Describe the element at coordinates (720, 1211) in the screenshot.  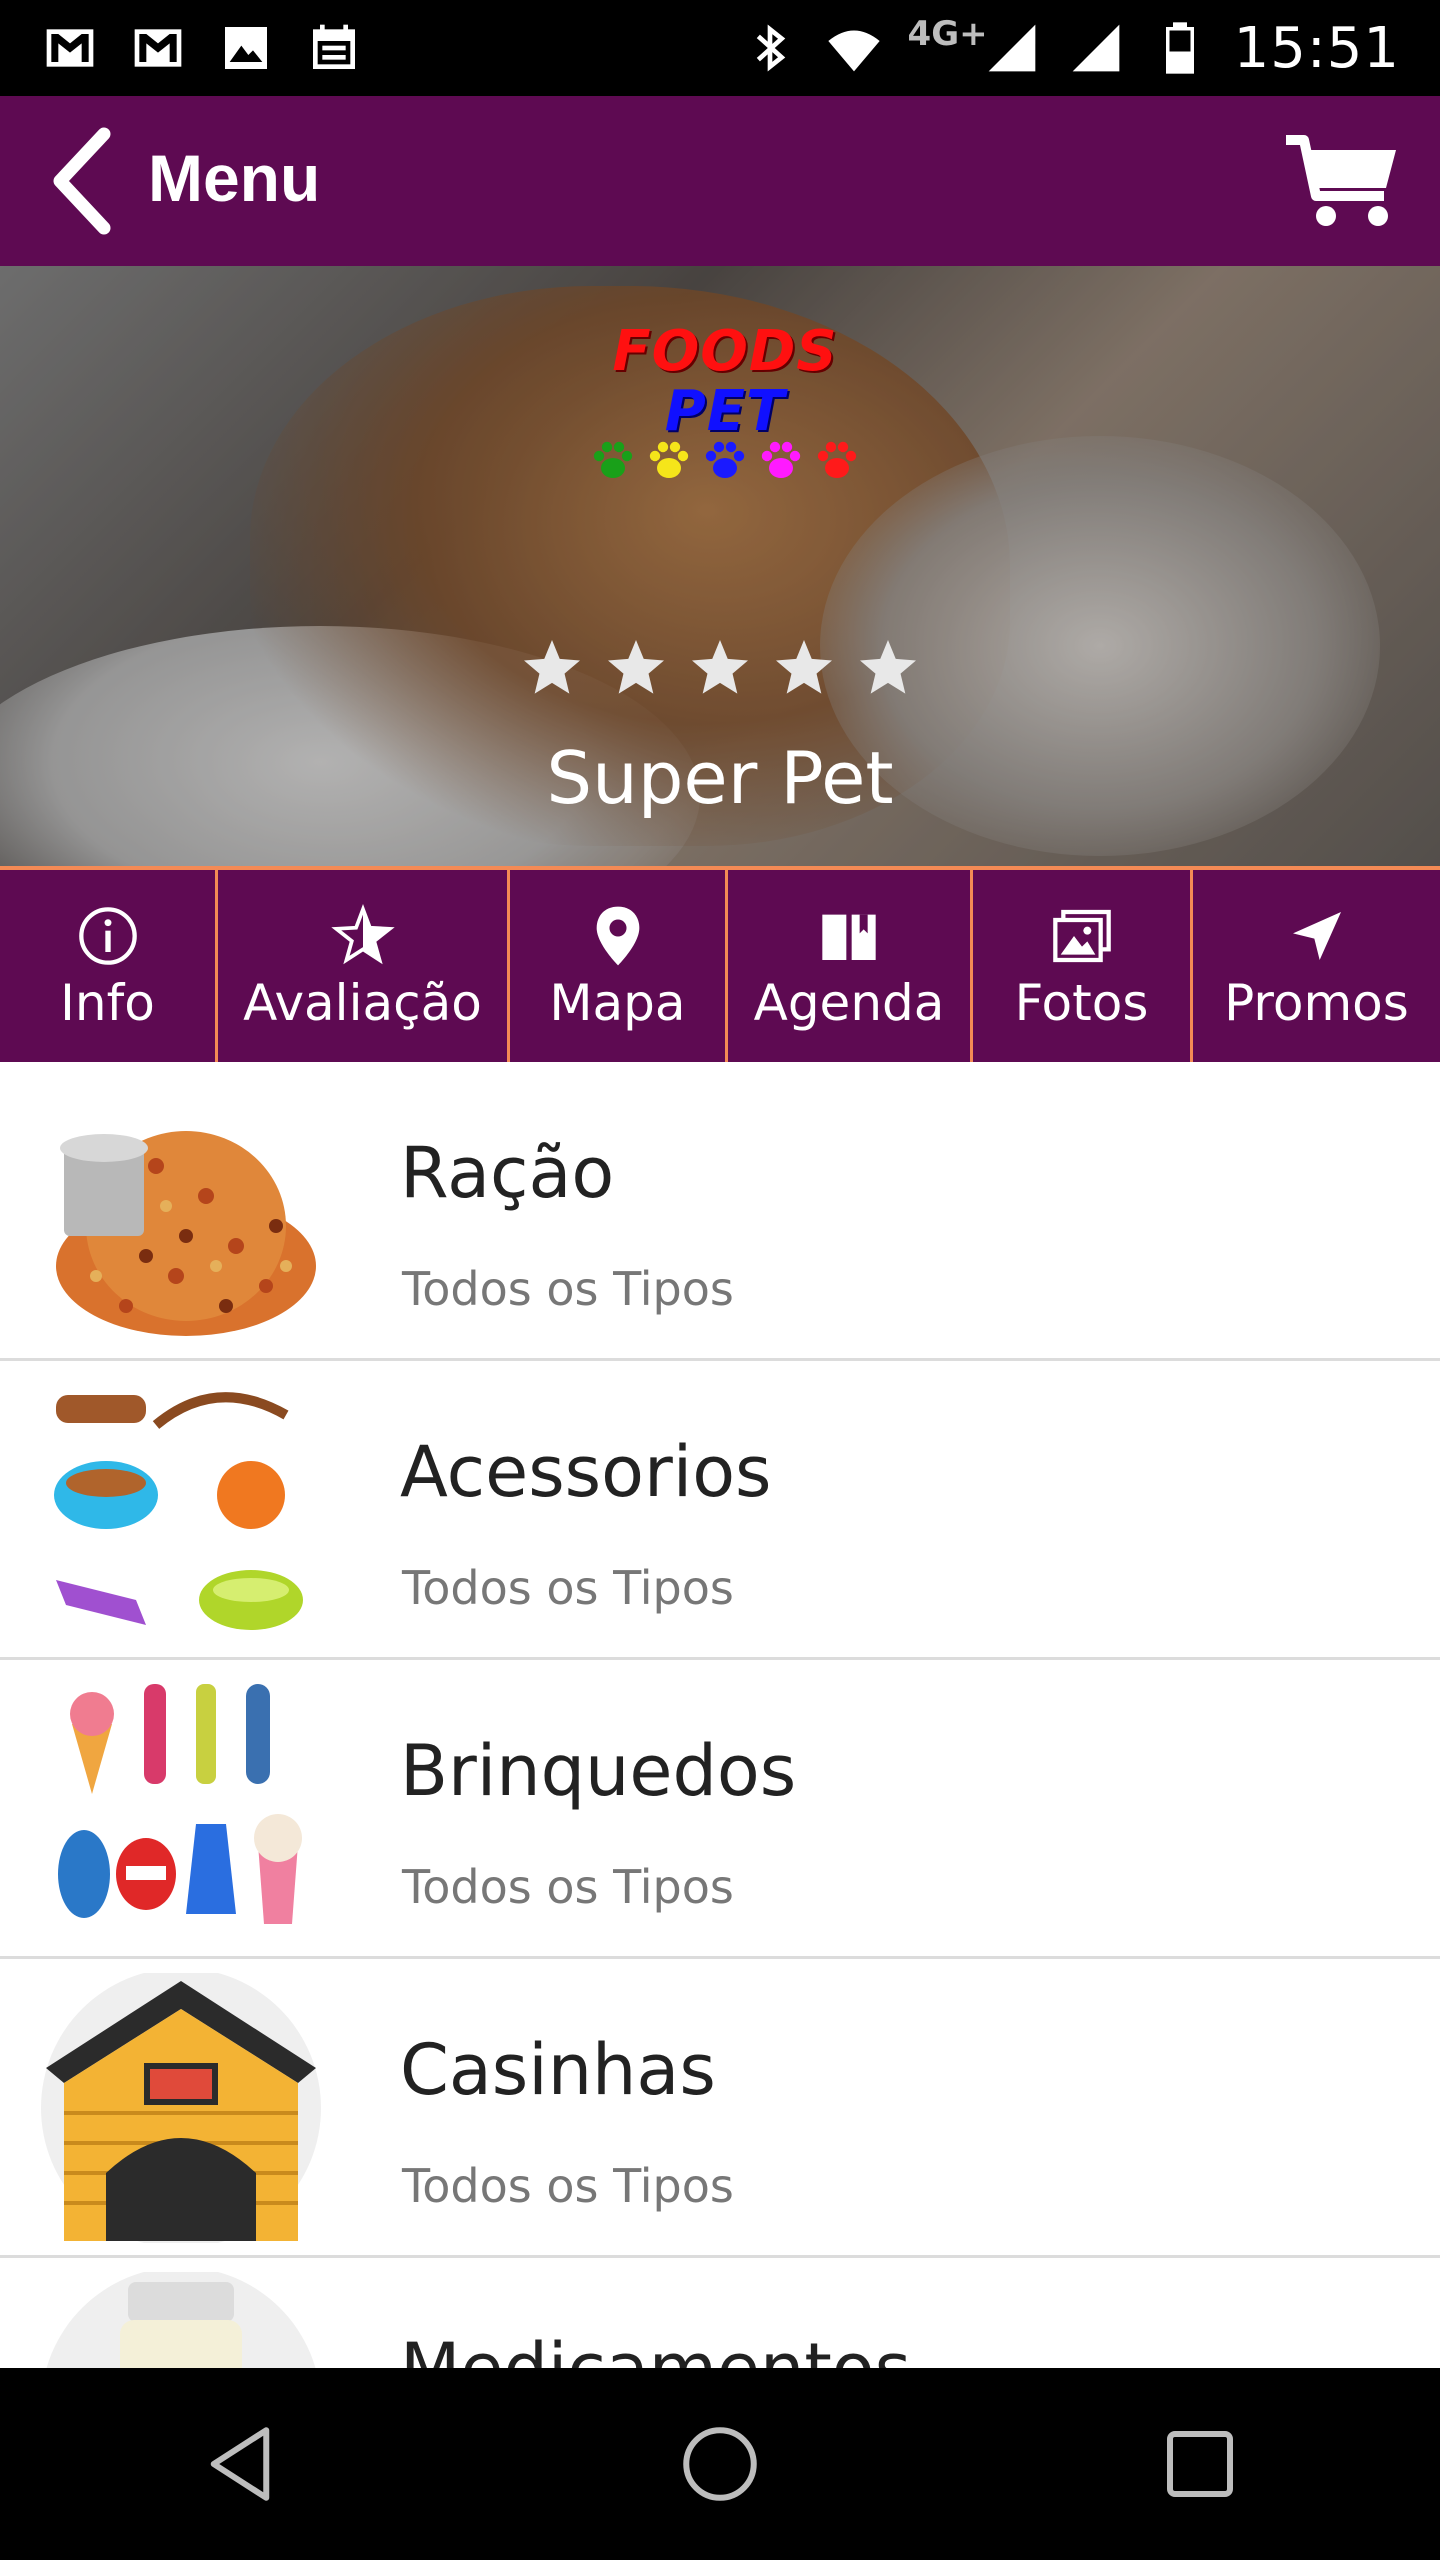
I see `list-item: Ração Todos os Tipos` at that location.